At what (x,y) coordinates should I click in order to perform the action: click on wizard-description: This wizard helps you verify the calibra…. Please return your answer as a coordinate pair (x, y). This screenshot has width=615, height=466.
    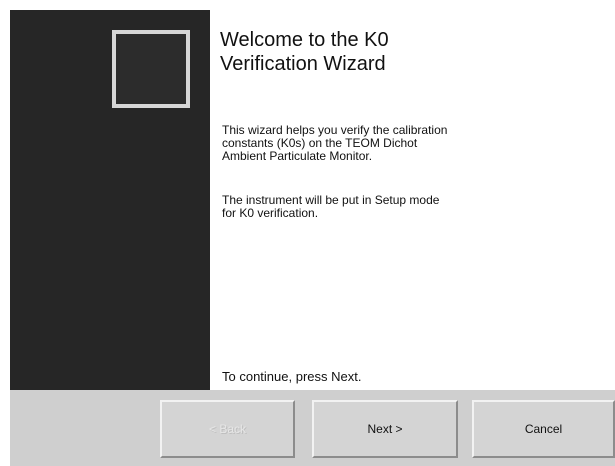
    Looking at the image, I should click on (335, 143).